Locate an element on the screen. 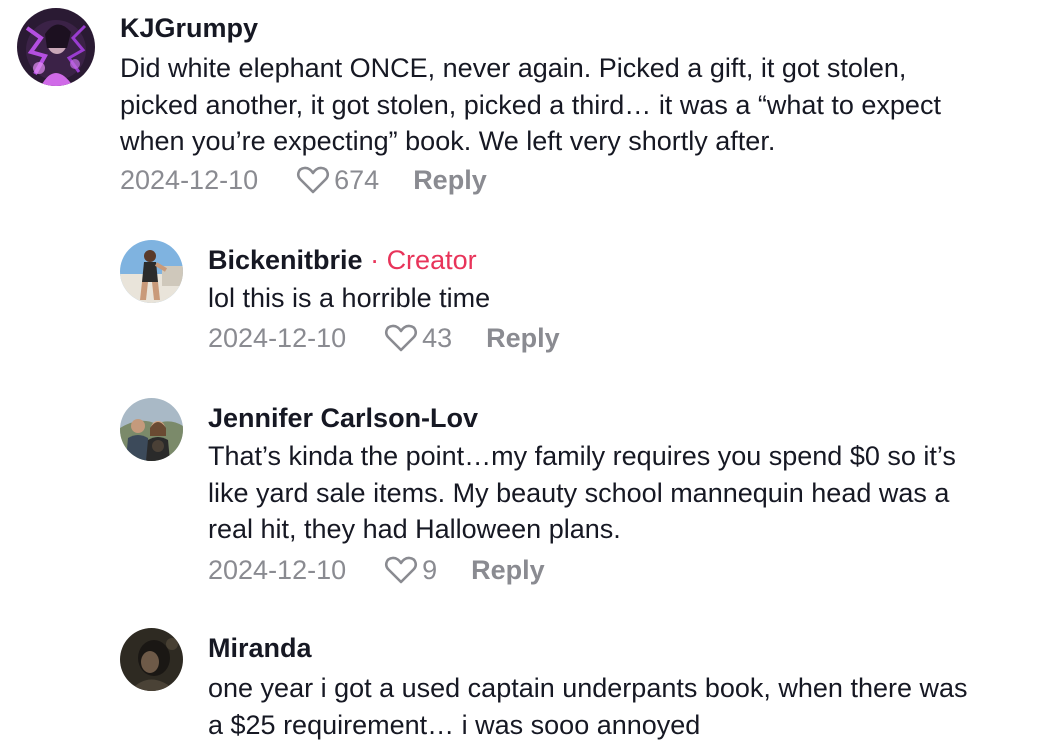  comment-meta: 2024-12-10 674 Reply is located at coordinates (303, 180).